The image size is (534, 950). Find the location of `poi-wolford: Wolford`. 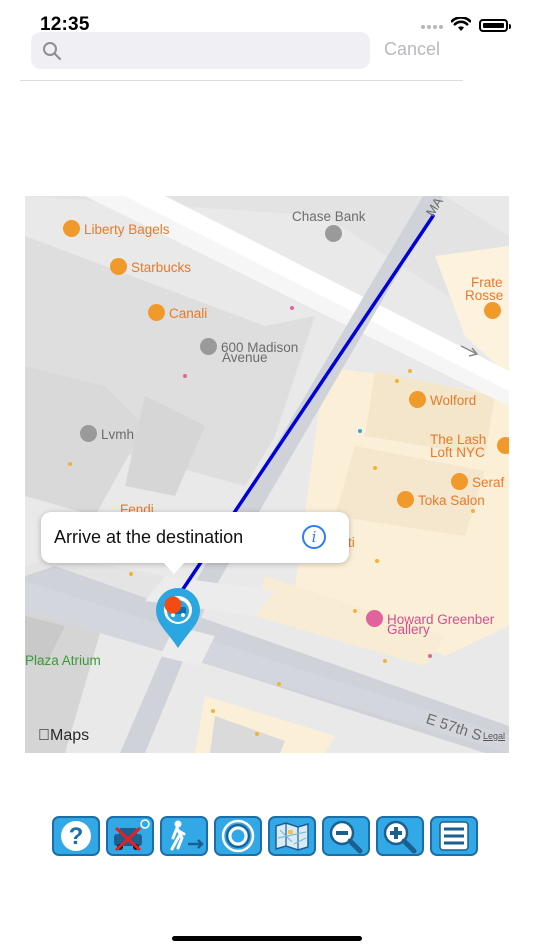

poi-wolford: Wolford is located at coordinates (442, 399).